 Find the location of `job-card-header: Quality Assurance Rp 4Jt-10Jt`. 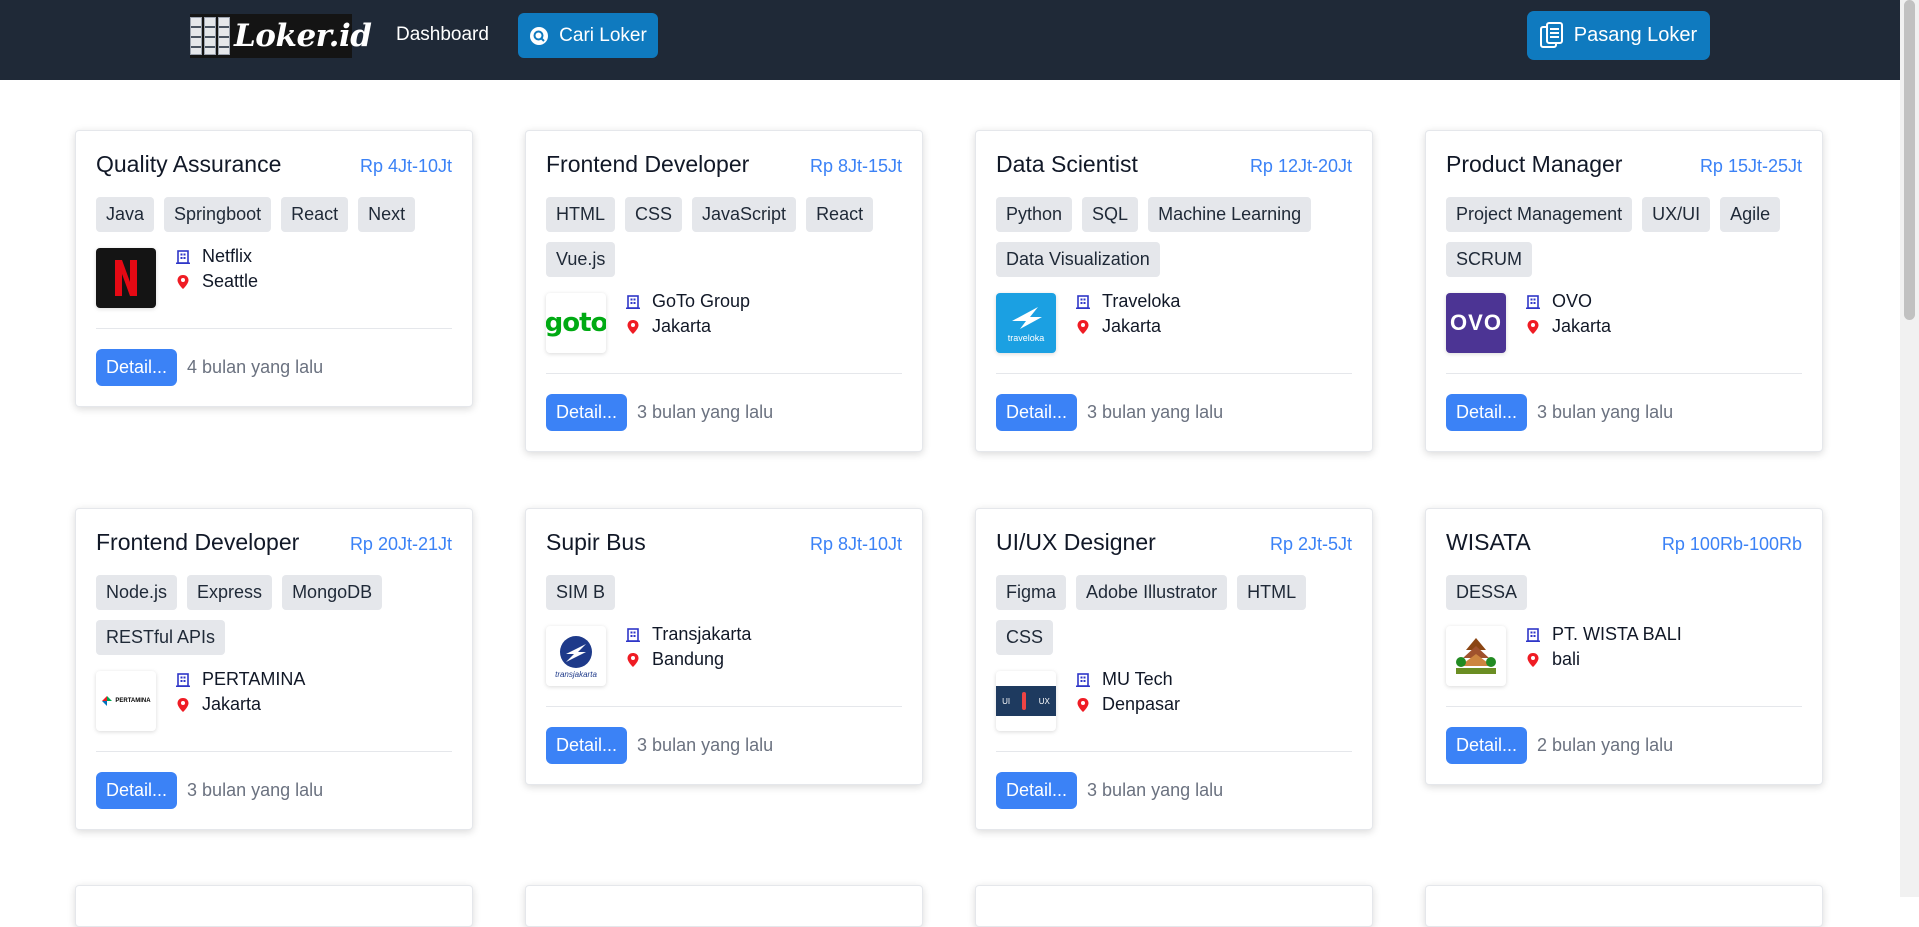

job-card-header: Quality Assurance Rp 4Jt-10Jt is located at coordinates (274, 169).